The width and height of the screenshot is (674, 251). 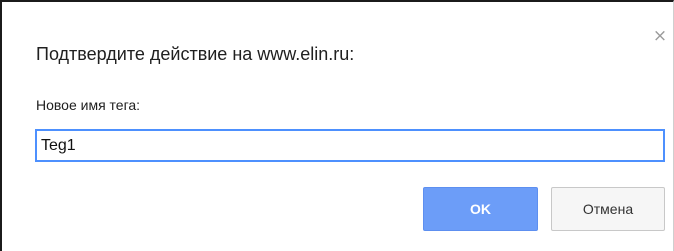 I want to click on prompt-label: Новое имя тега:, so click(x=88, y=105).